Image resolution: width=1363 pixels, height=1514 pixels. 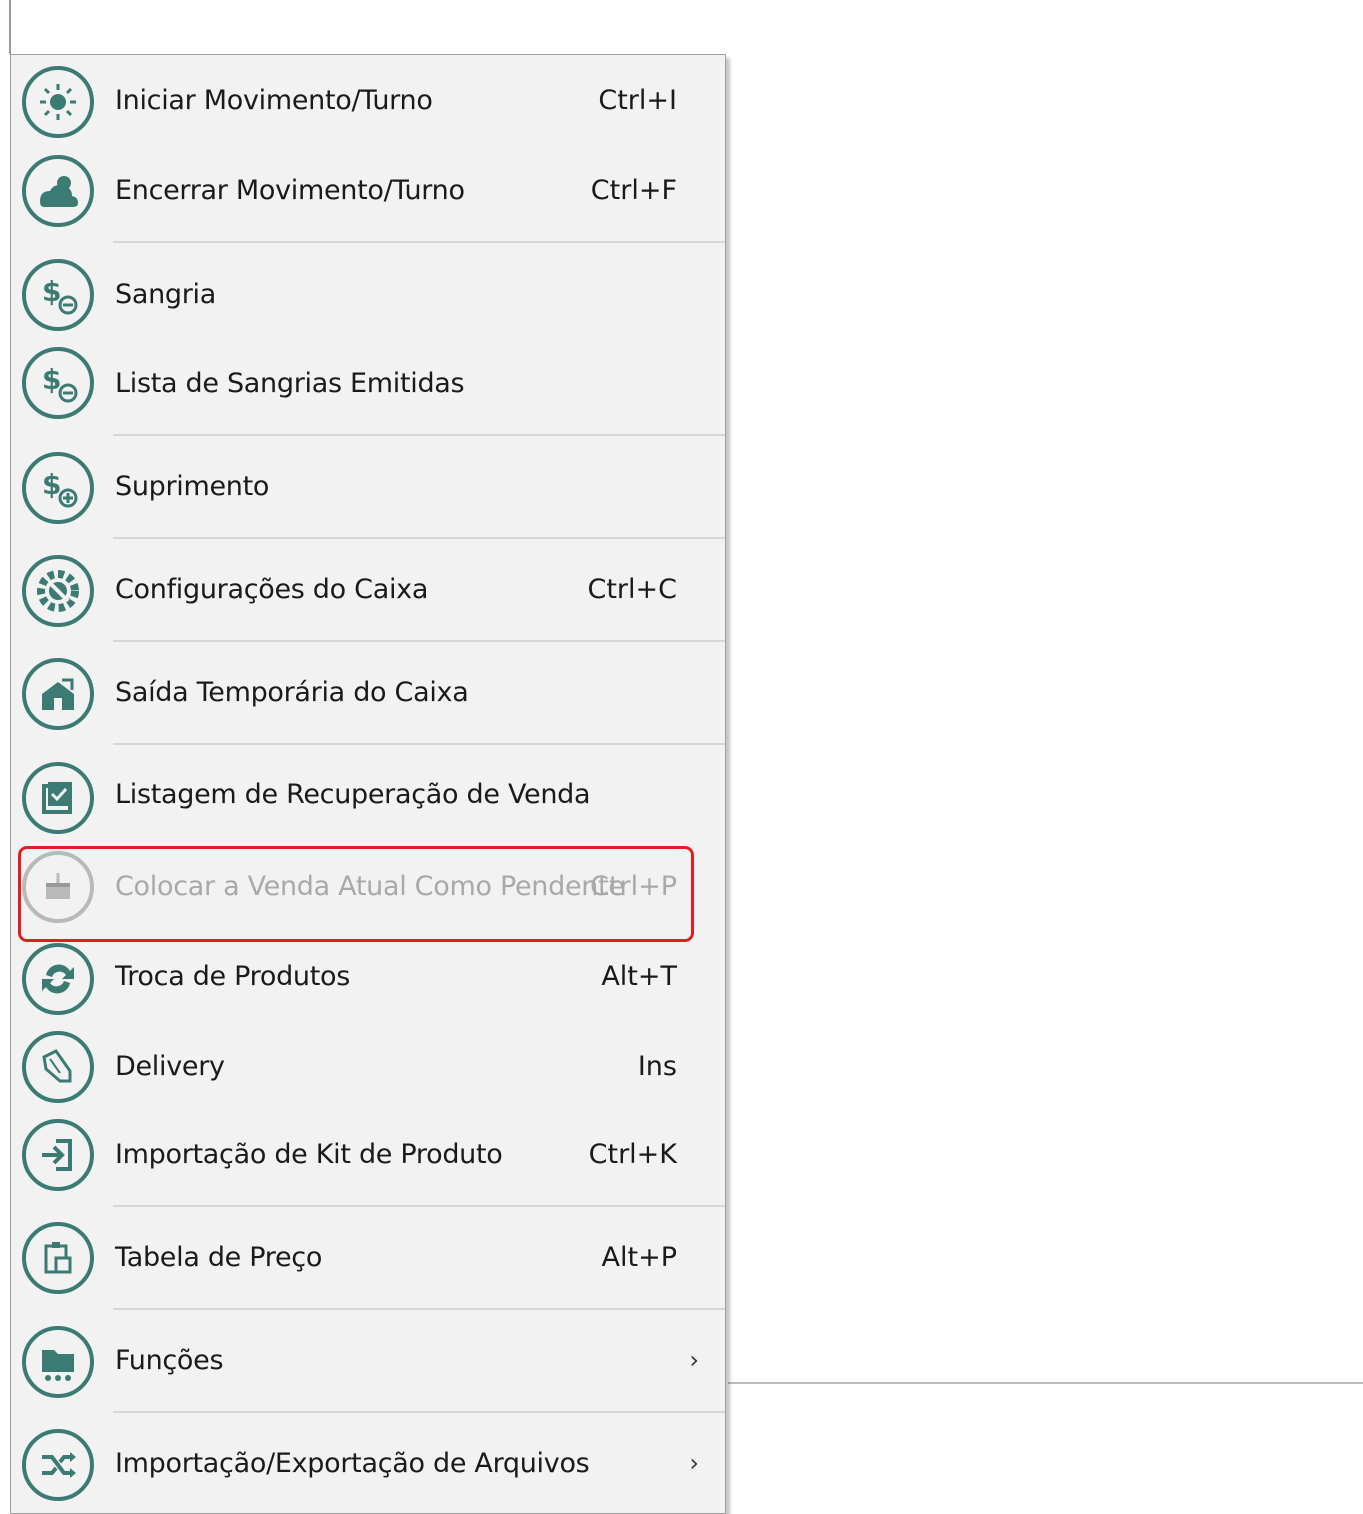 I want to click on menu-item-suprimento: $ Suprimento, so click(x=368, y=488).